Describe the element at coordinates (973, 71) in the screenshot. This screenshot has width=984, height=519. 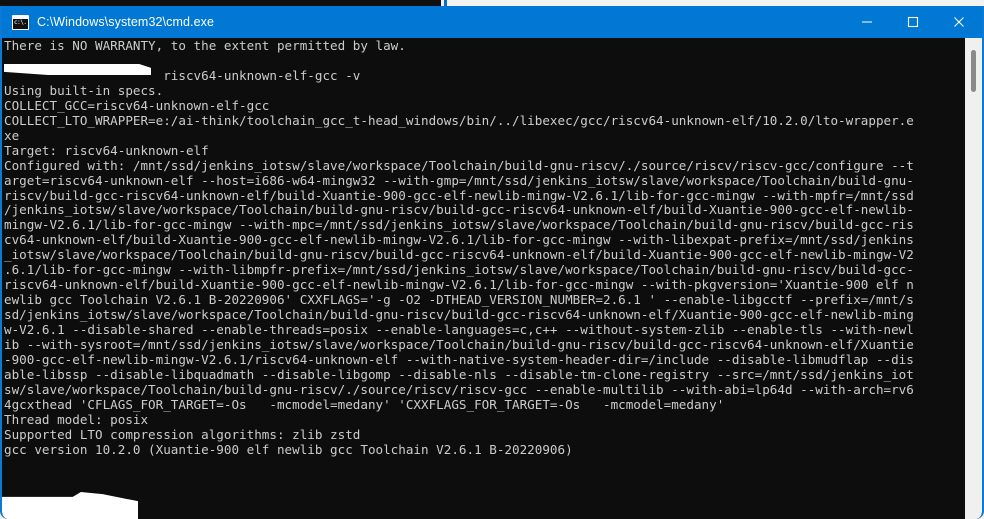
I see `scrollbar-thumb` at that location.